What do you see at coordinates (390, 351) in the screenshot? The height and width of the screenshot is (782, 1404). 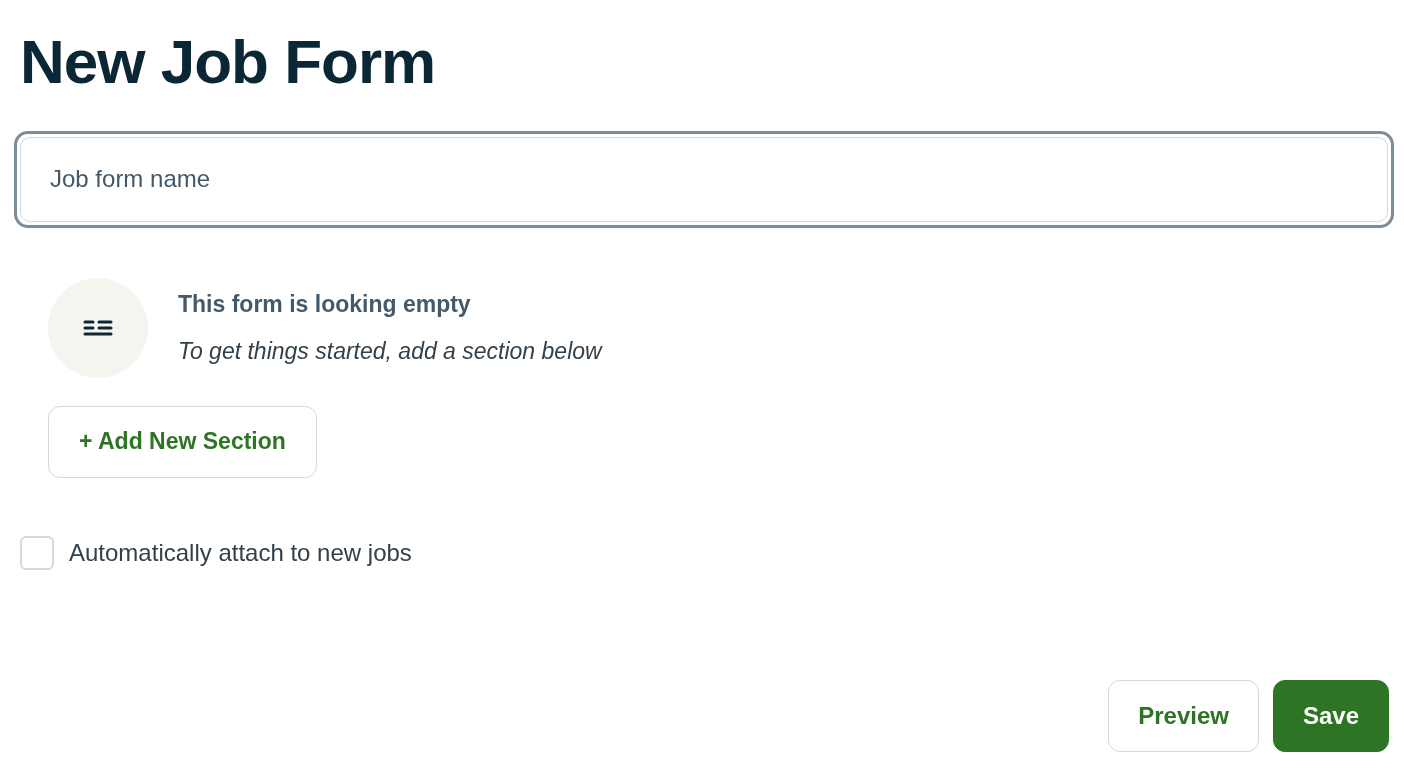 I see `empty-hint: To get things started, add a section below` at bounding box center [390, 351].